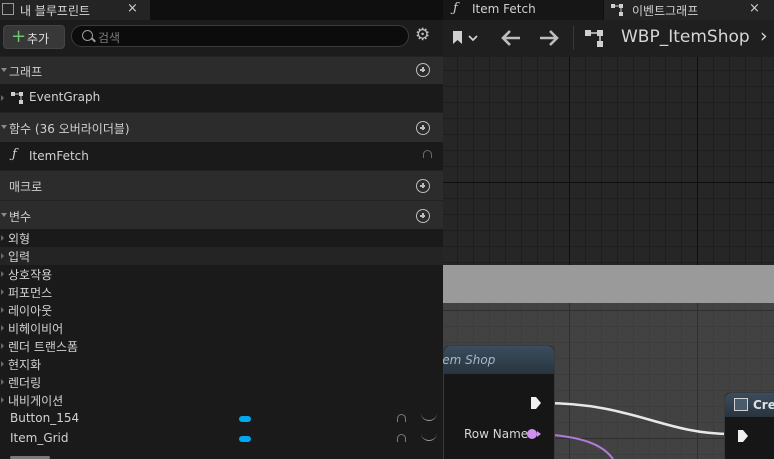 This screenshot has width=774, height=459. Describe the element at coordinates (14, 154) in the screenshot. I see `function-icon: ƒ` at that location.